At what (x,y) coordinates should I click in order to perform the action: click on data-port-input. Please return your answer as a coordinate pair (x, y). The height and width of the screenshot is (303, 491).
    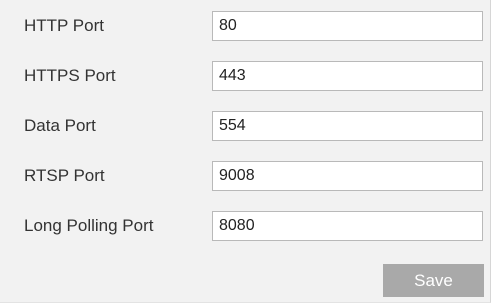
    Looking at the image, I should click on (347, 126).